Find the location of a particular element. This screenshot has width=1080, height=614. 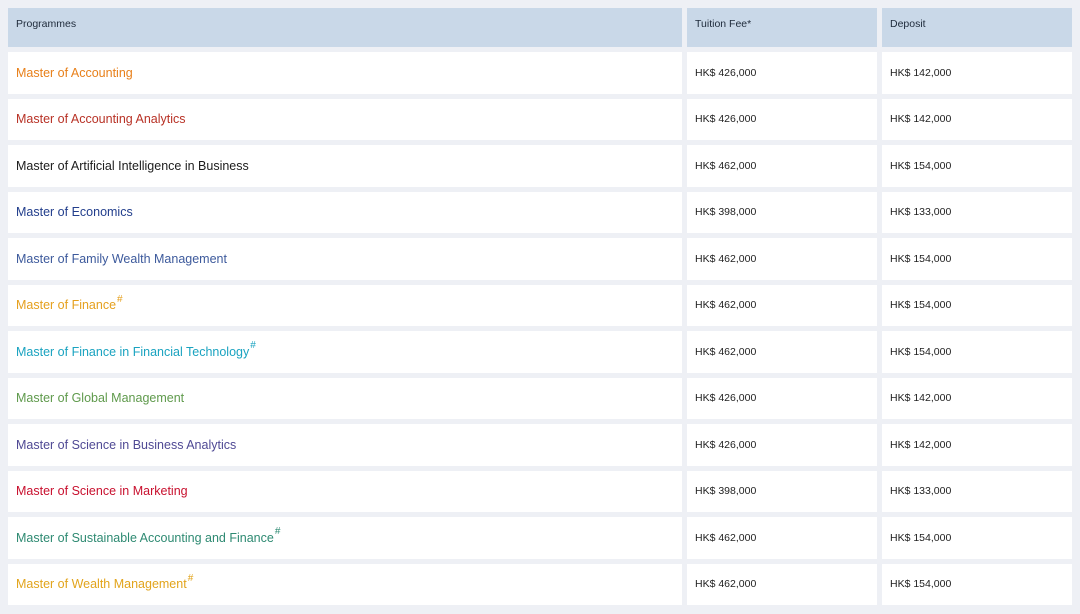

table-row: Master of Finance # HK$ 462,000 HK$ 154,000 is located at coordinates (540, 305).